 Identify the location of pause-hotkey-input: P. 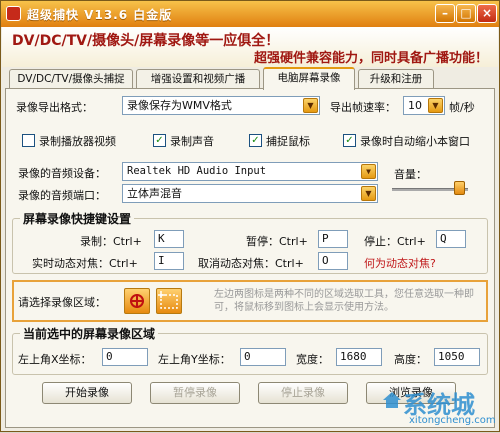
(333, 239).